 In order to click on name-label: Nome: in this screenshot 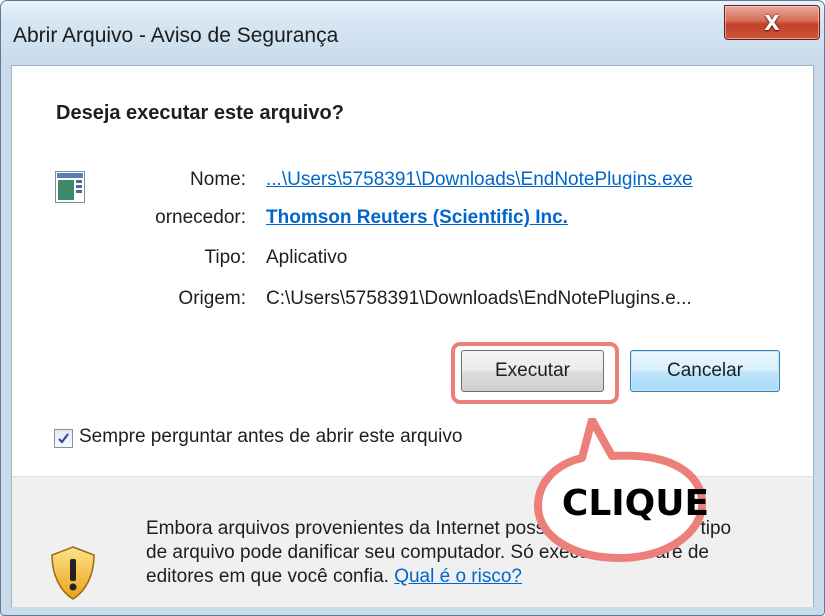, I will do `click(218, 179)`.